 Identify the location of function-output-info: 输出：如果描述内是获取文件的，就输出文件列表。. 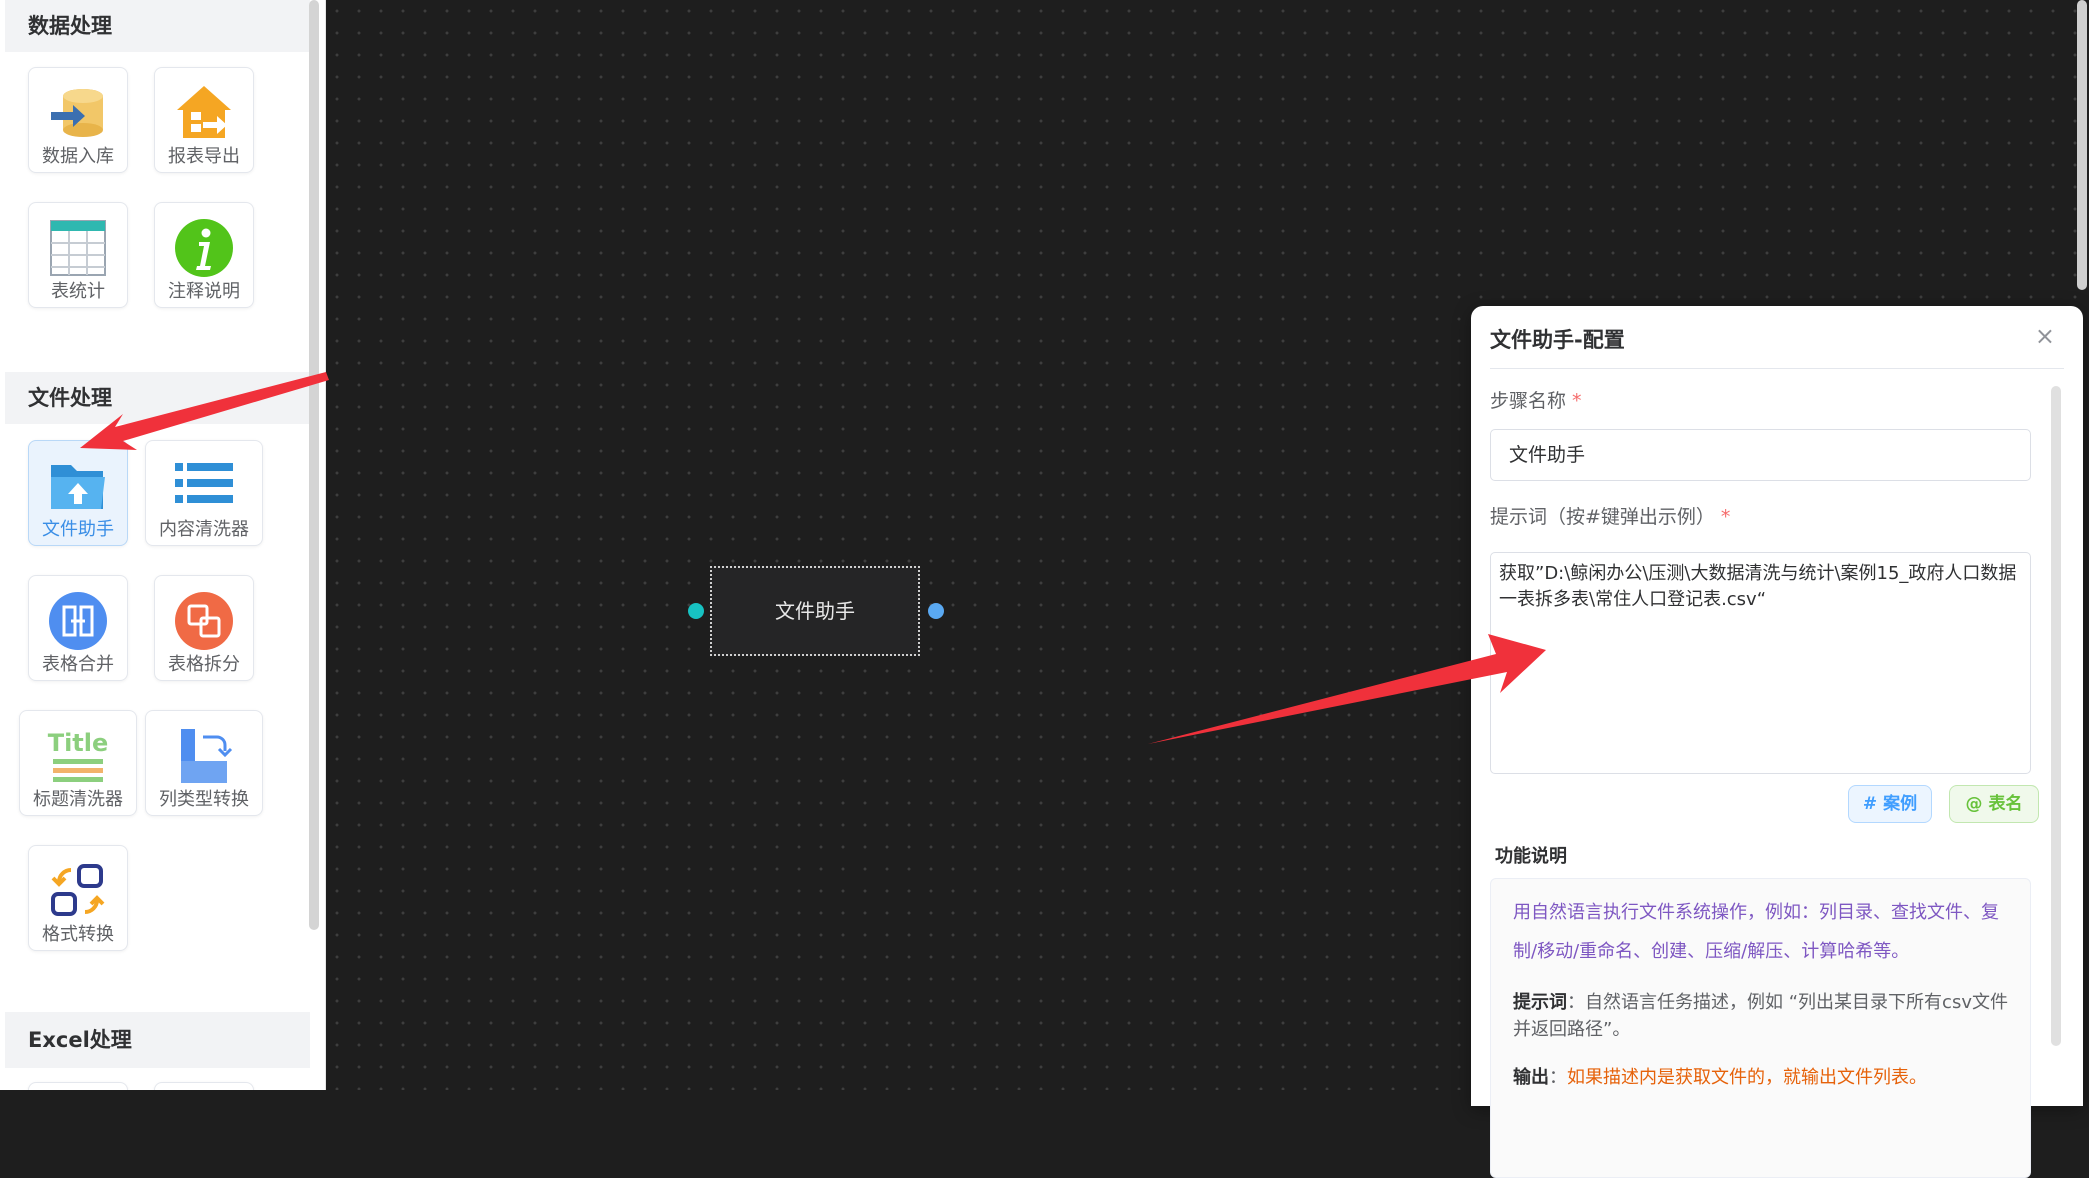
(1720, 1077).